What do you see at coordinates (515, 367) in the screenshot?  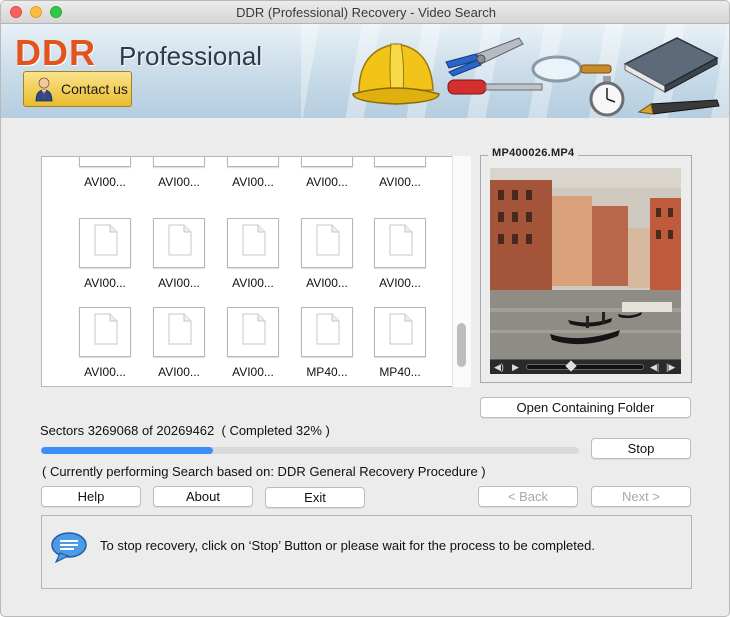 I see `play-icon: ▶` at bounding box center [515, 367].